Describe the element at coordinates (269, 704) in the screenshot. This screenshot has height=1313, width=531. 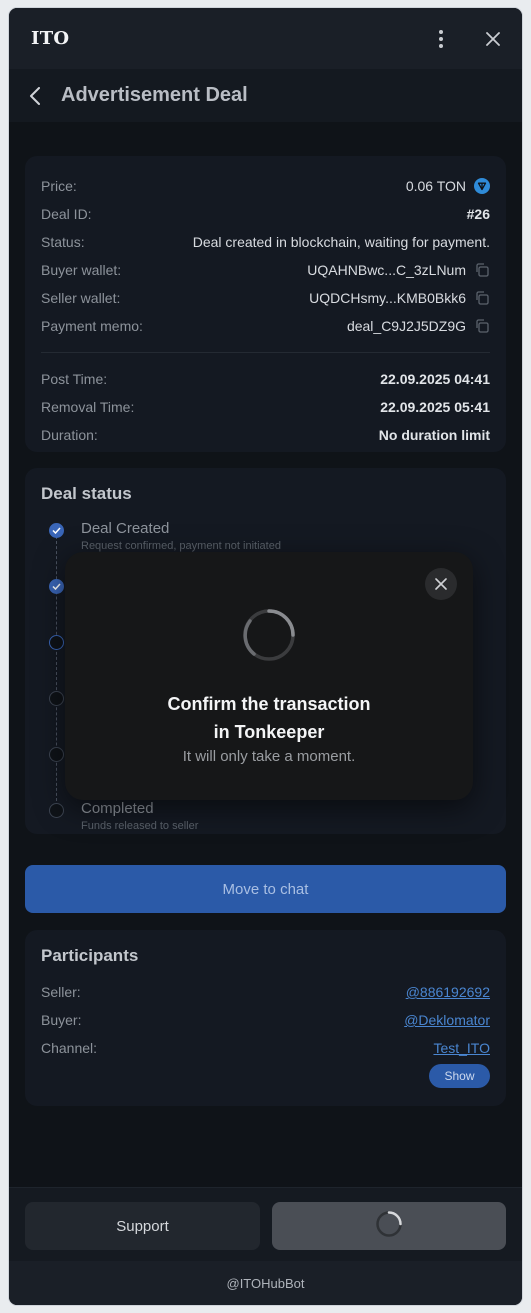
I see `modal-title-line1: Confirm the transaction` at that location.